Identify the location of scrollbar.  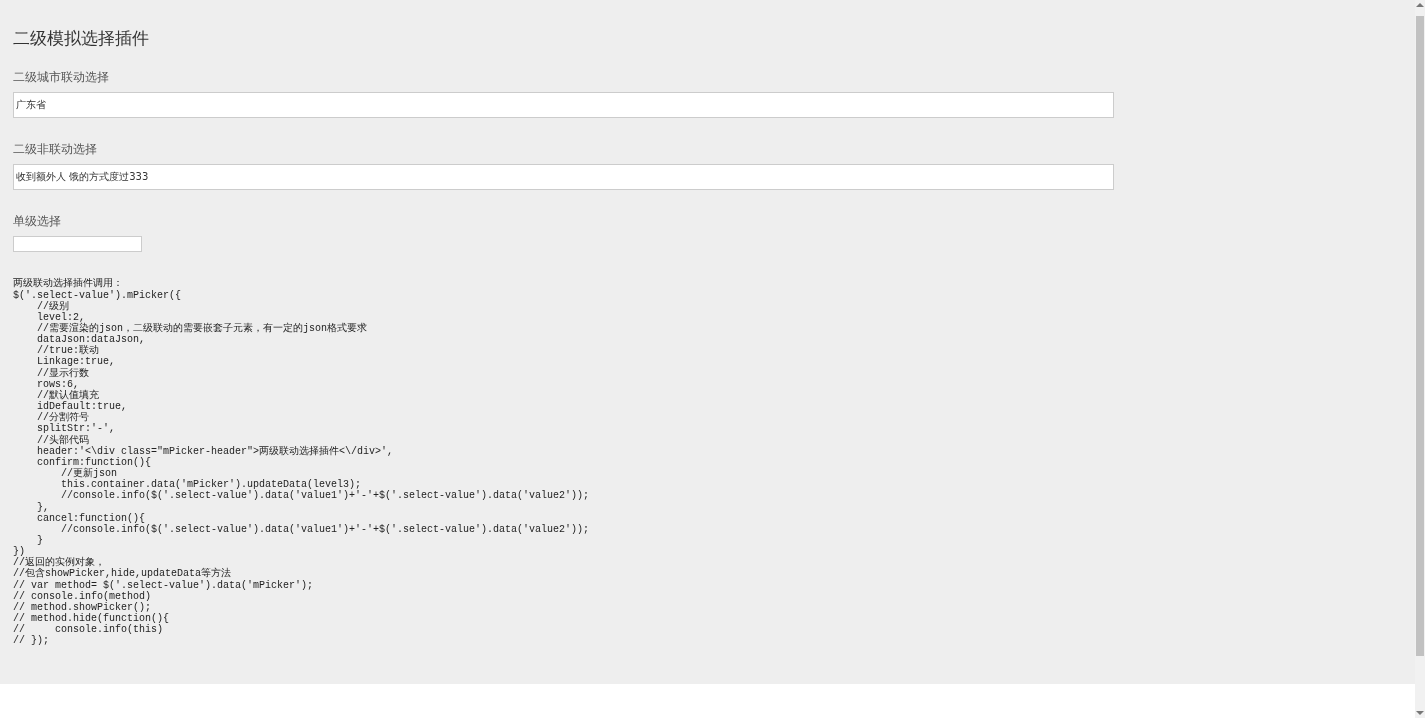
(1420, 359).